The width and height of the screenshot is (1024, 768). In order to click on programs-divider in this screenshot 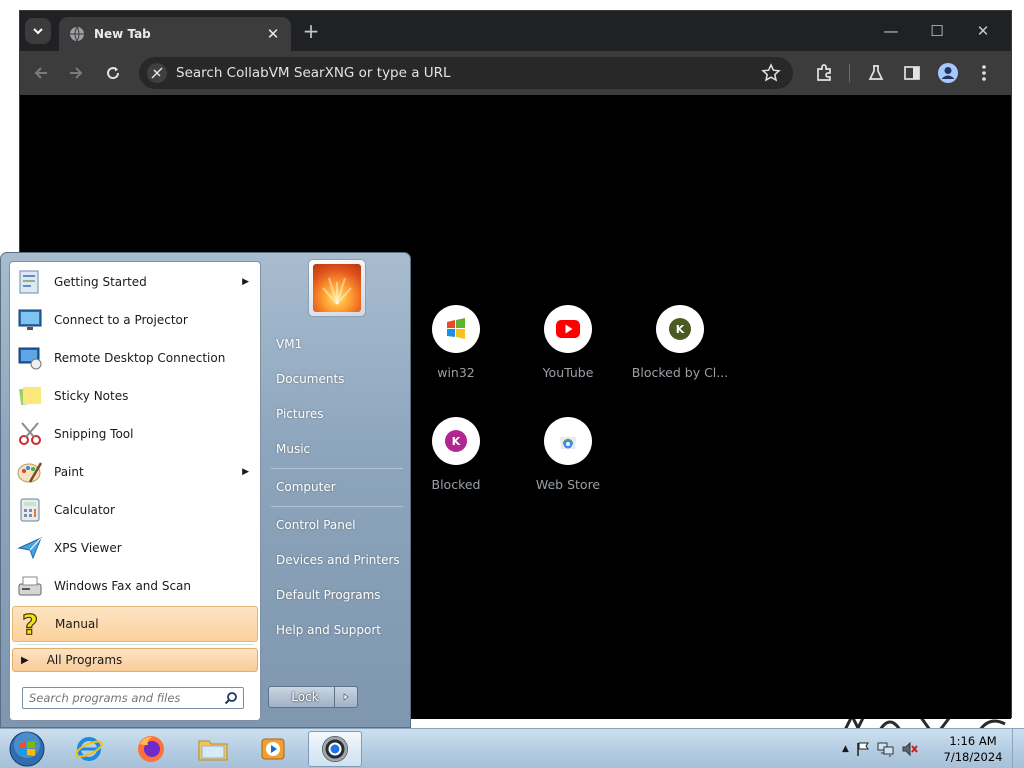, I will do `click(136, 644)`.